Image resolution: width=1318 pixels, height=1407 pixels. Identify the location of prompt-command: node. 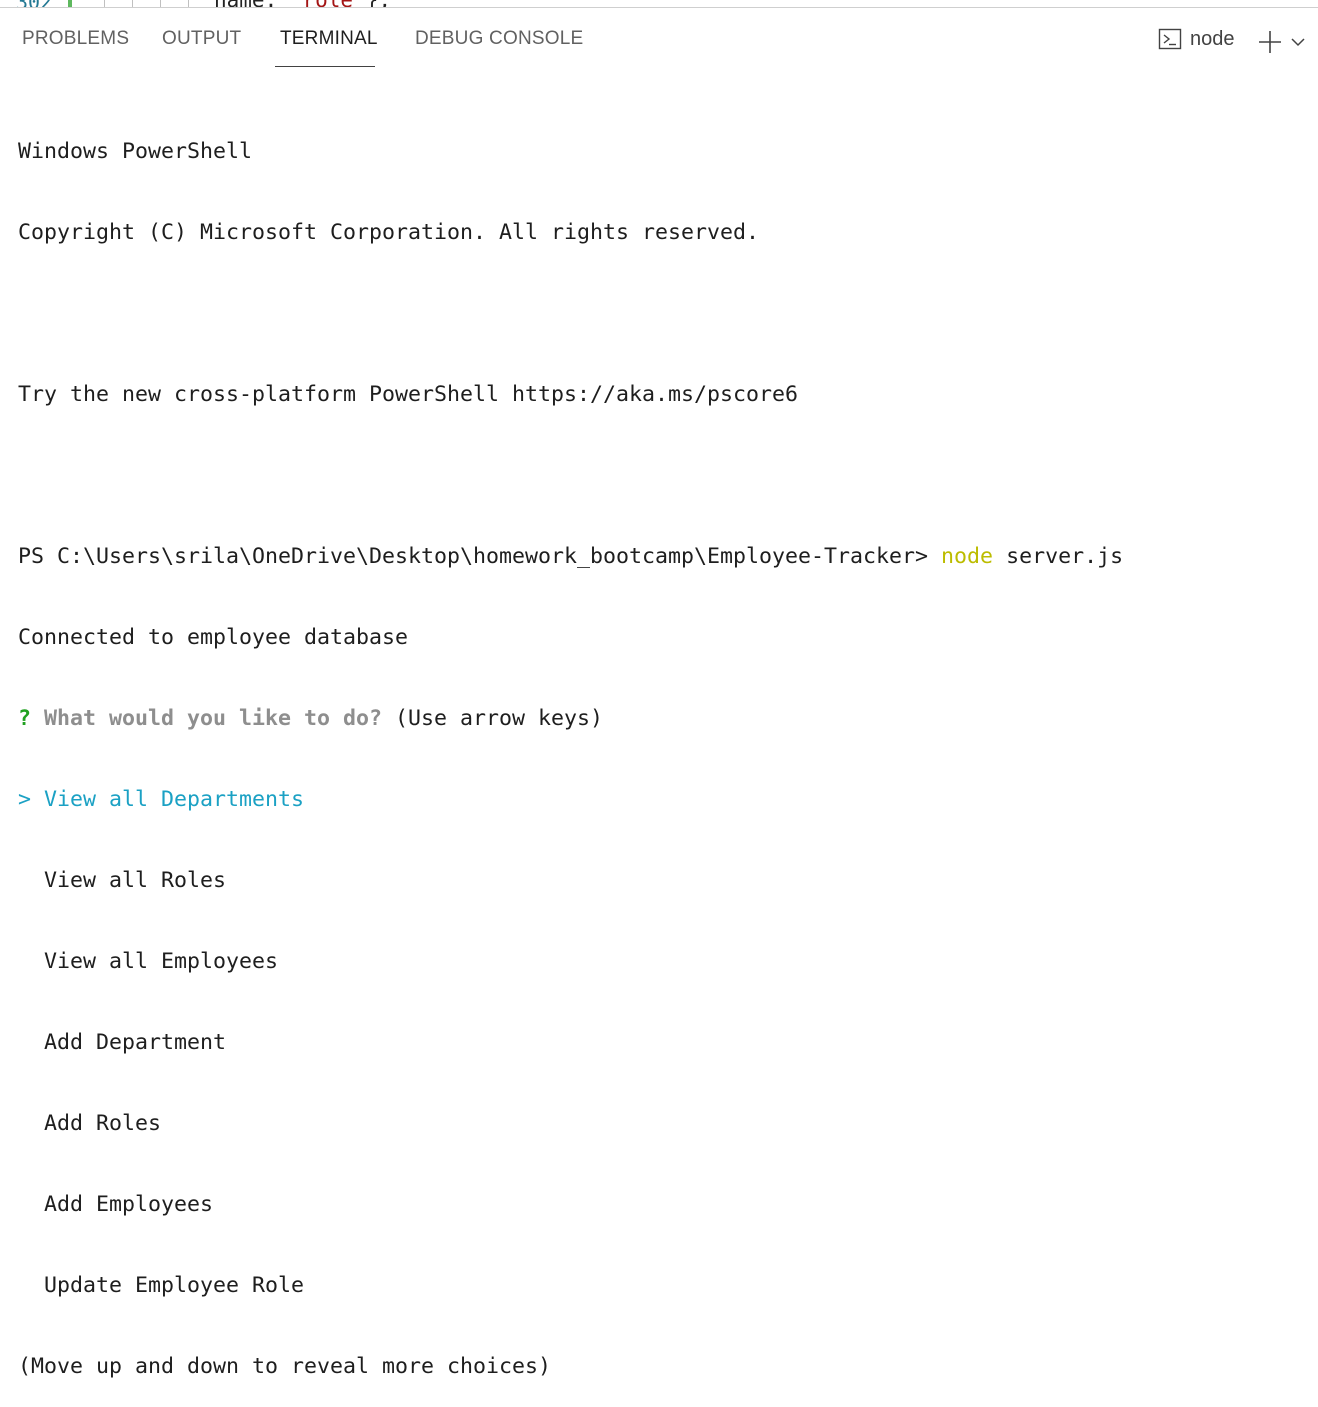
(967, 556).